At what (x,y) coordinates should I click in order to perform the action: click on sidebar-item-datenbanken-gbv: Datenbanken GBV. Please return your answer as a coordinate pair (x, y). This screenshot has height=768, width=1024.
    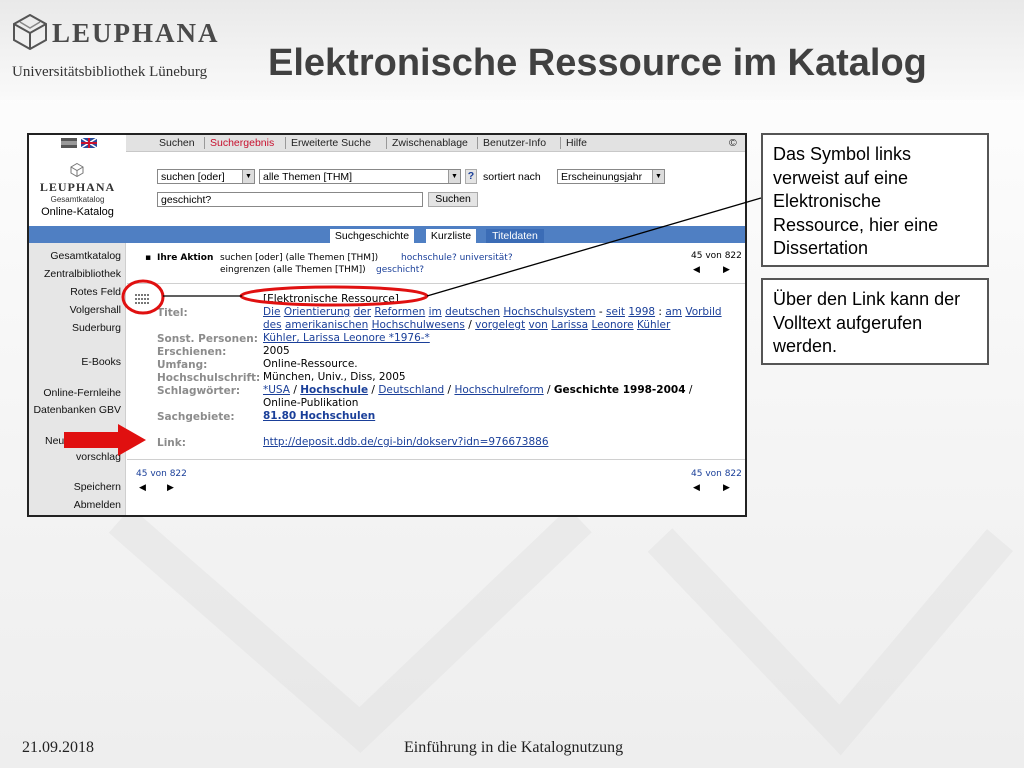
    Looking at the image, I should click on (77, 410).